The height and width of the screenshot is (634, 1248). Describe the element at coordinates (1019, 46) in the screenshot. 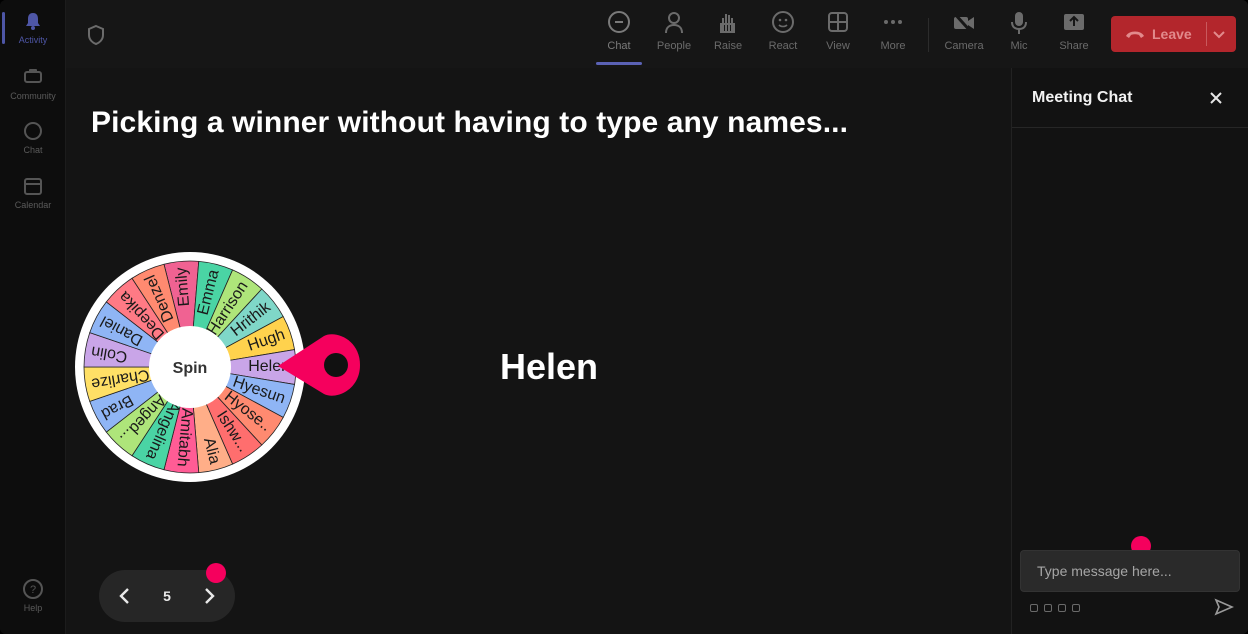

I see `toolbar-button-label: Mic` at that location.